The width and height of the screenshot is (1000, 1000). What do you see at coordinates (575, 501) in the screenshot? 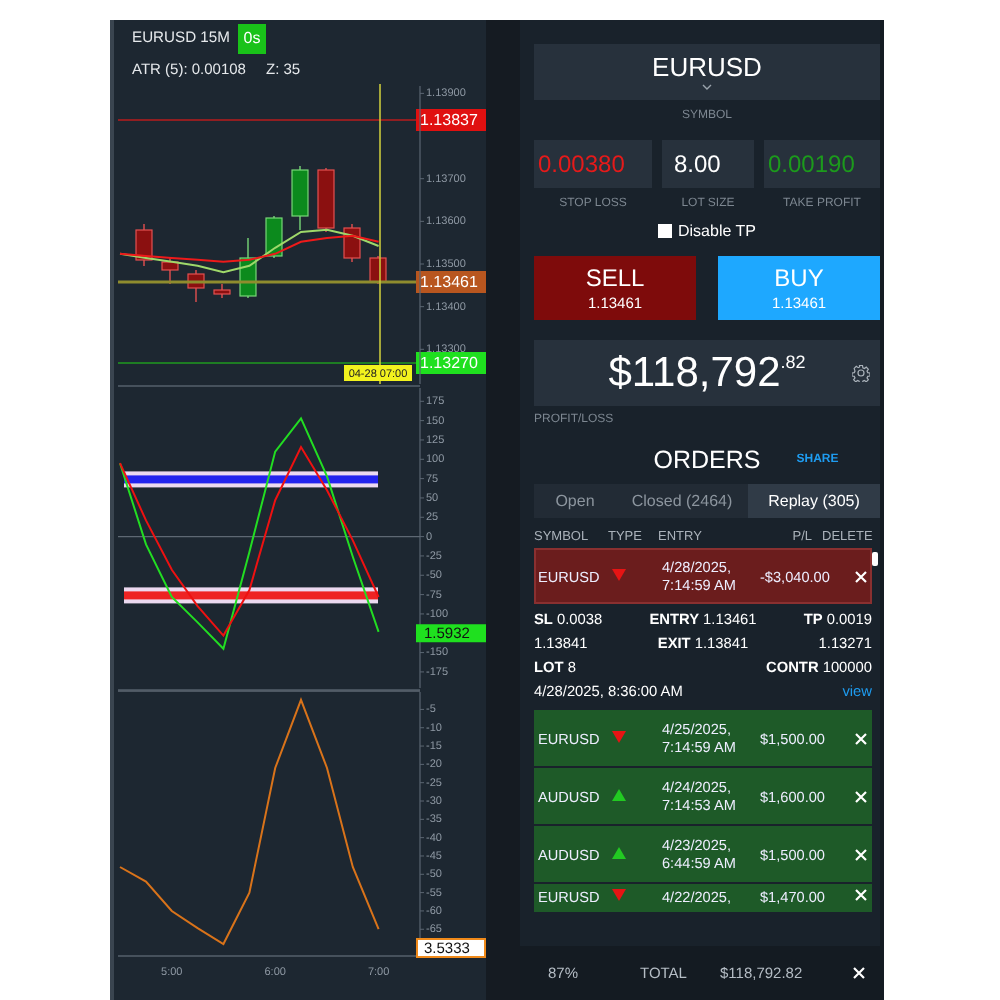
I see `tab: Open` at bounding box center [575, 501].